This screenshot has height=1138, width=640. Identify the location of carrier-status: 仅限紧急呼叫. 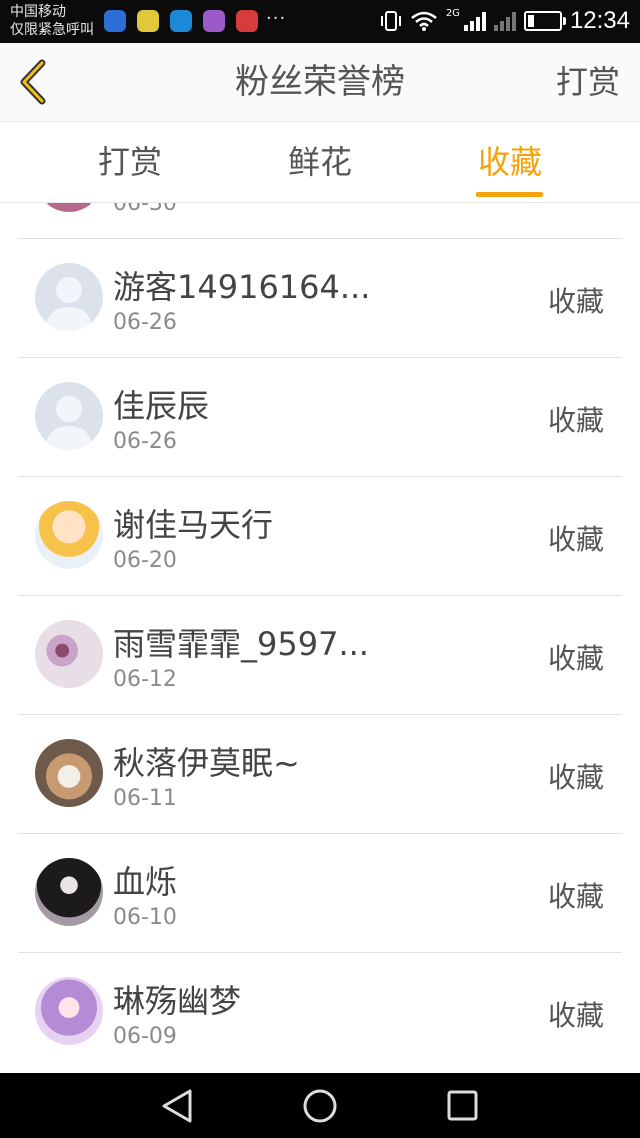
(52, 30).